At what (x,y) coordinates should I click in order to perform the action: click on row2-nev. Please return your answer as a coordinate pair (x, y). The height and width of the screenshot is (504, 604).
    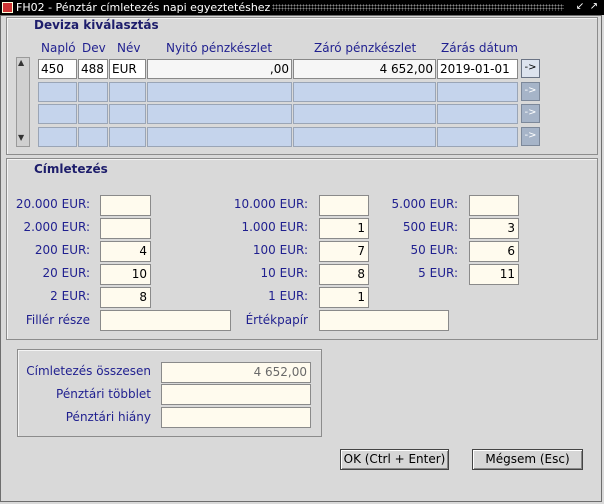
    Looking at the image, I should click on (127, 92).